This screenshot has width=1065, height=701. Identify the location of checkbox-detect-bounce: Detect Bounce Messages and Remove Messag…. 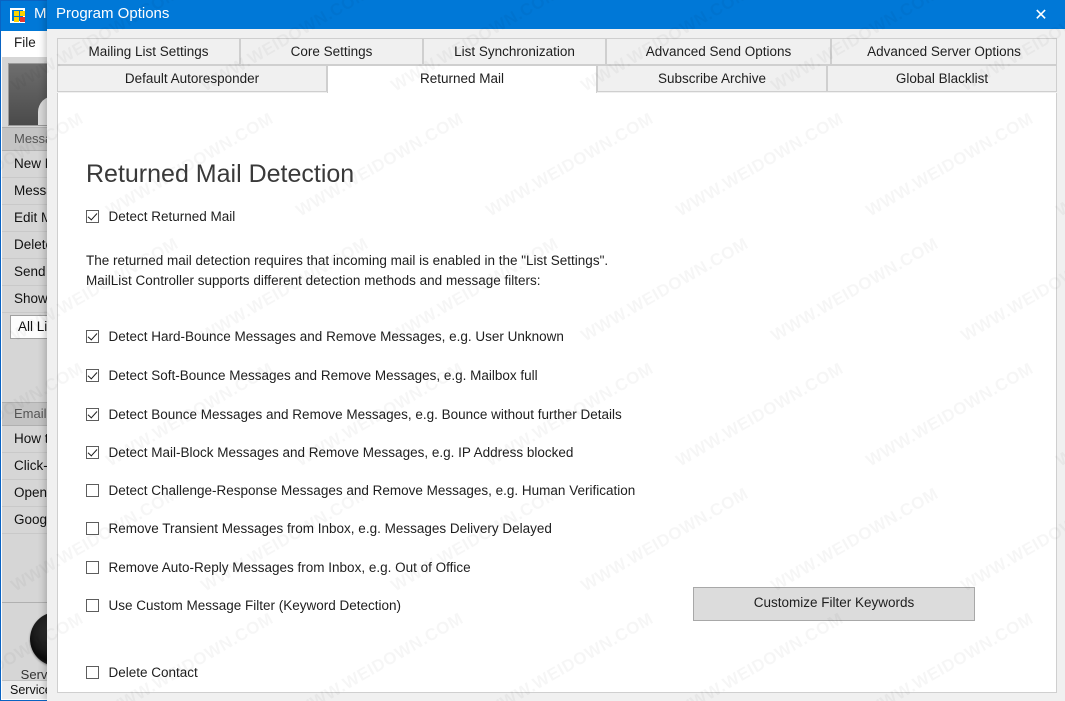
(354, 417).